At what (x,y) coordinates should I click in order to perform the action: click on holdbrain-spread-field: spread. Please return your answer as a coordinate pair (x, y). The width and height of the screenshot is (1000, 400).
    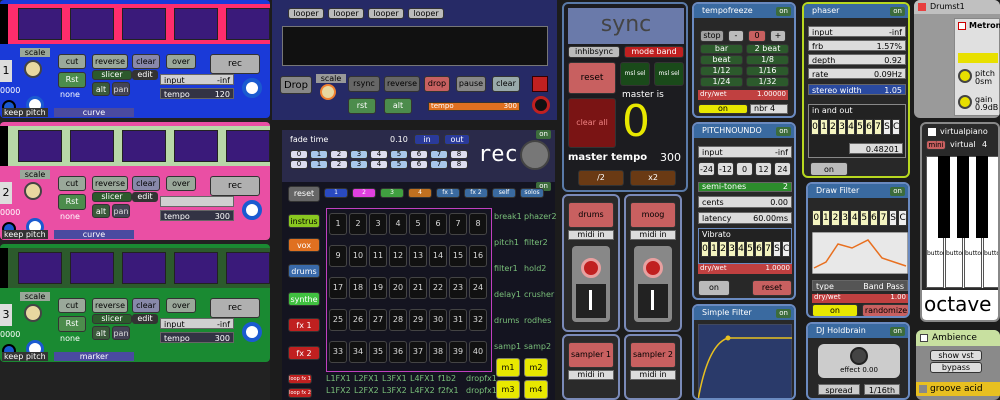
    Looking at the image, I should click on (839, 389).